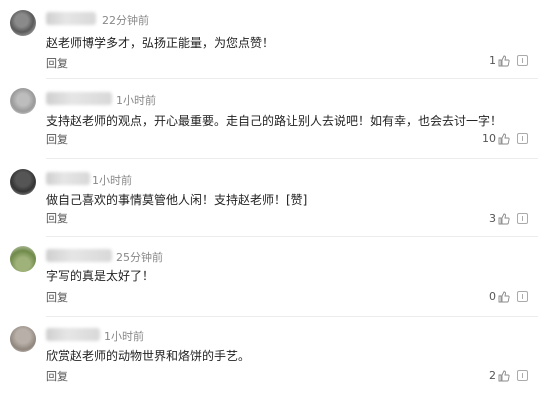 Image resolution: width=550 pixels, height=403 pixels. I want to click on like-count: 1, so click(492, 60).